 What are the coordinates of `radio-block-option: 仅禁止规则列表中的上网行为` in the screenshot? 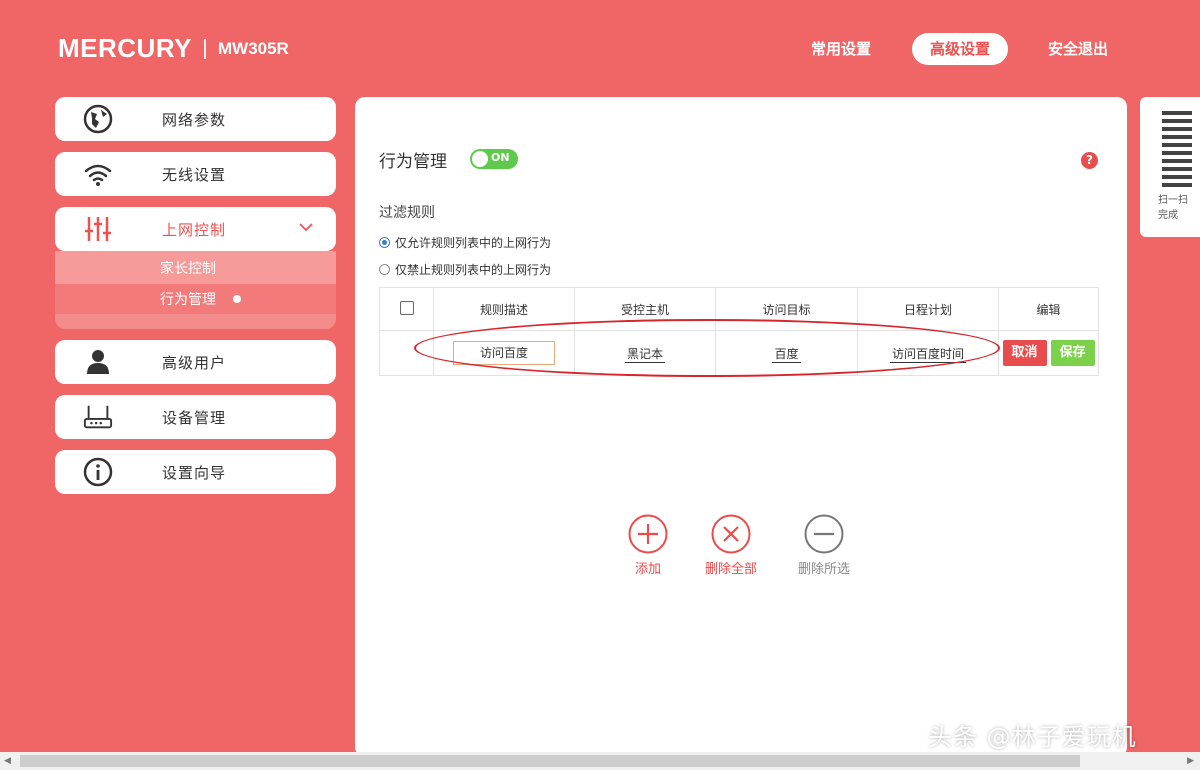 It's located at (465, 269).